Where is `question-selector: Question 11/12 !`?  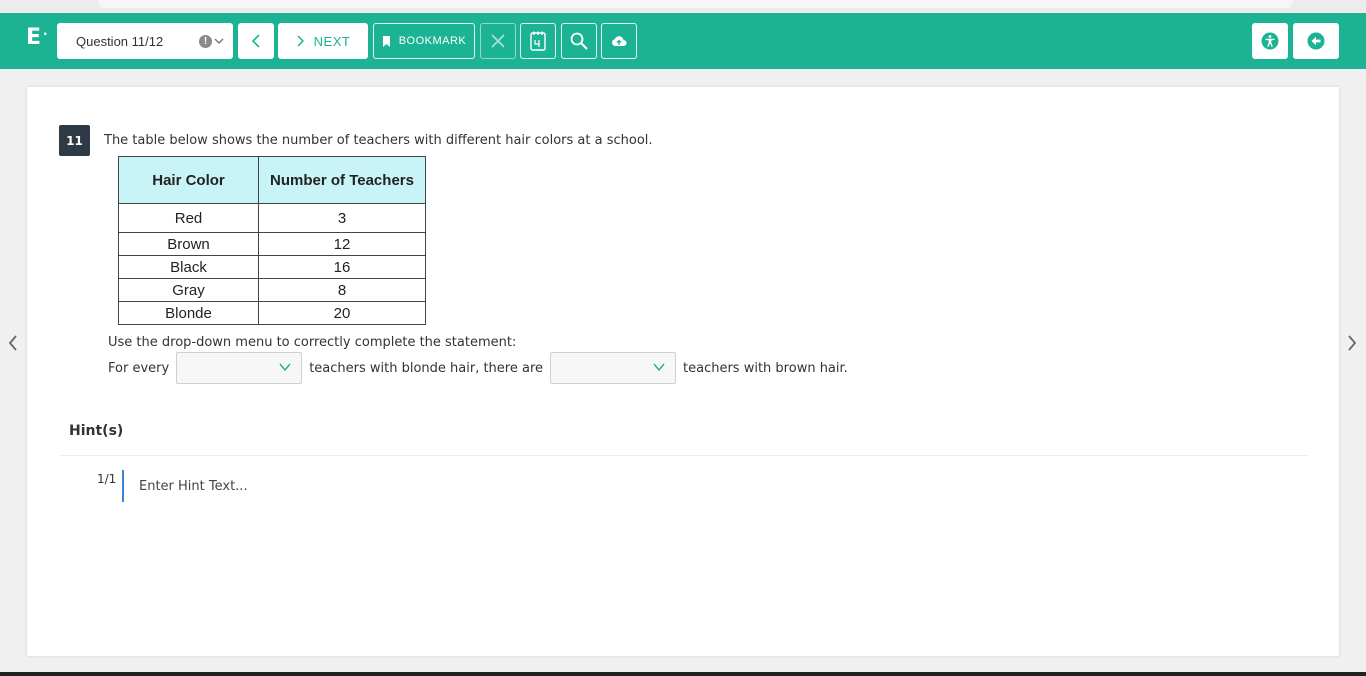 question-selector: Question 11/12 ! is located at coordinates (145, 41).